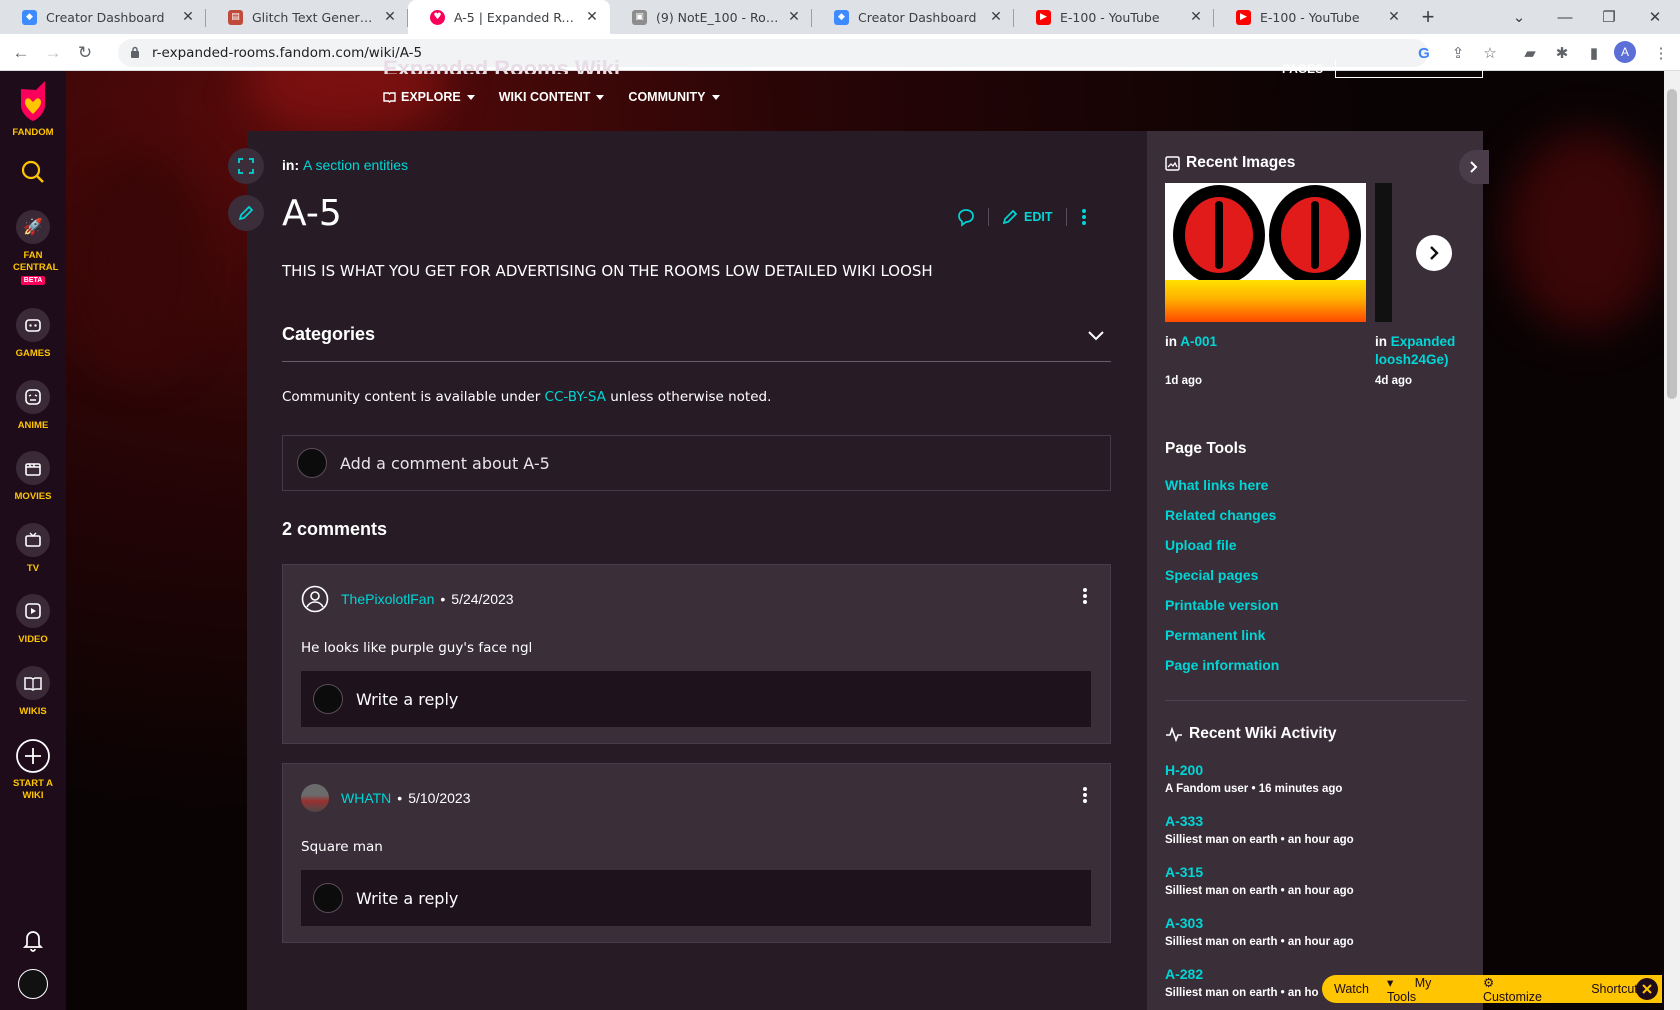  What do you see at coordinates (33, 549) in the screenshot?
I see `tv-link: TV` at bounding box center [33, 549].